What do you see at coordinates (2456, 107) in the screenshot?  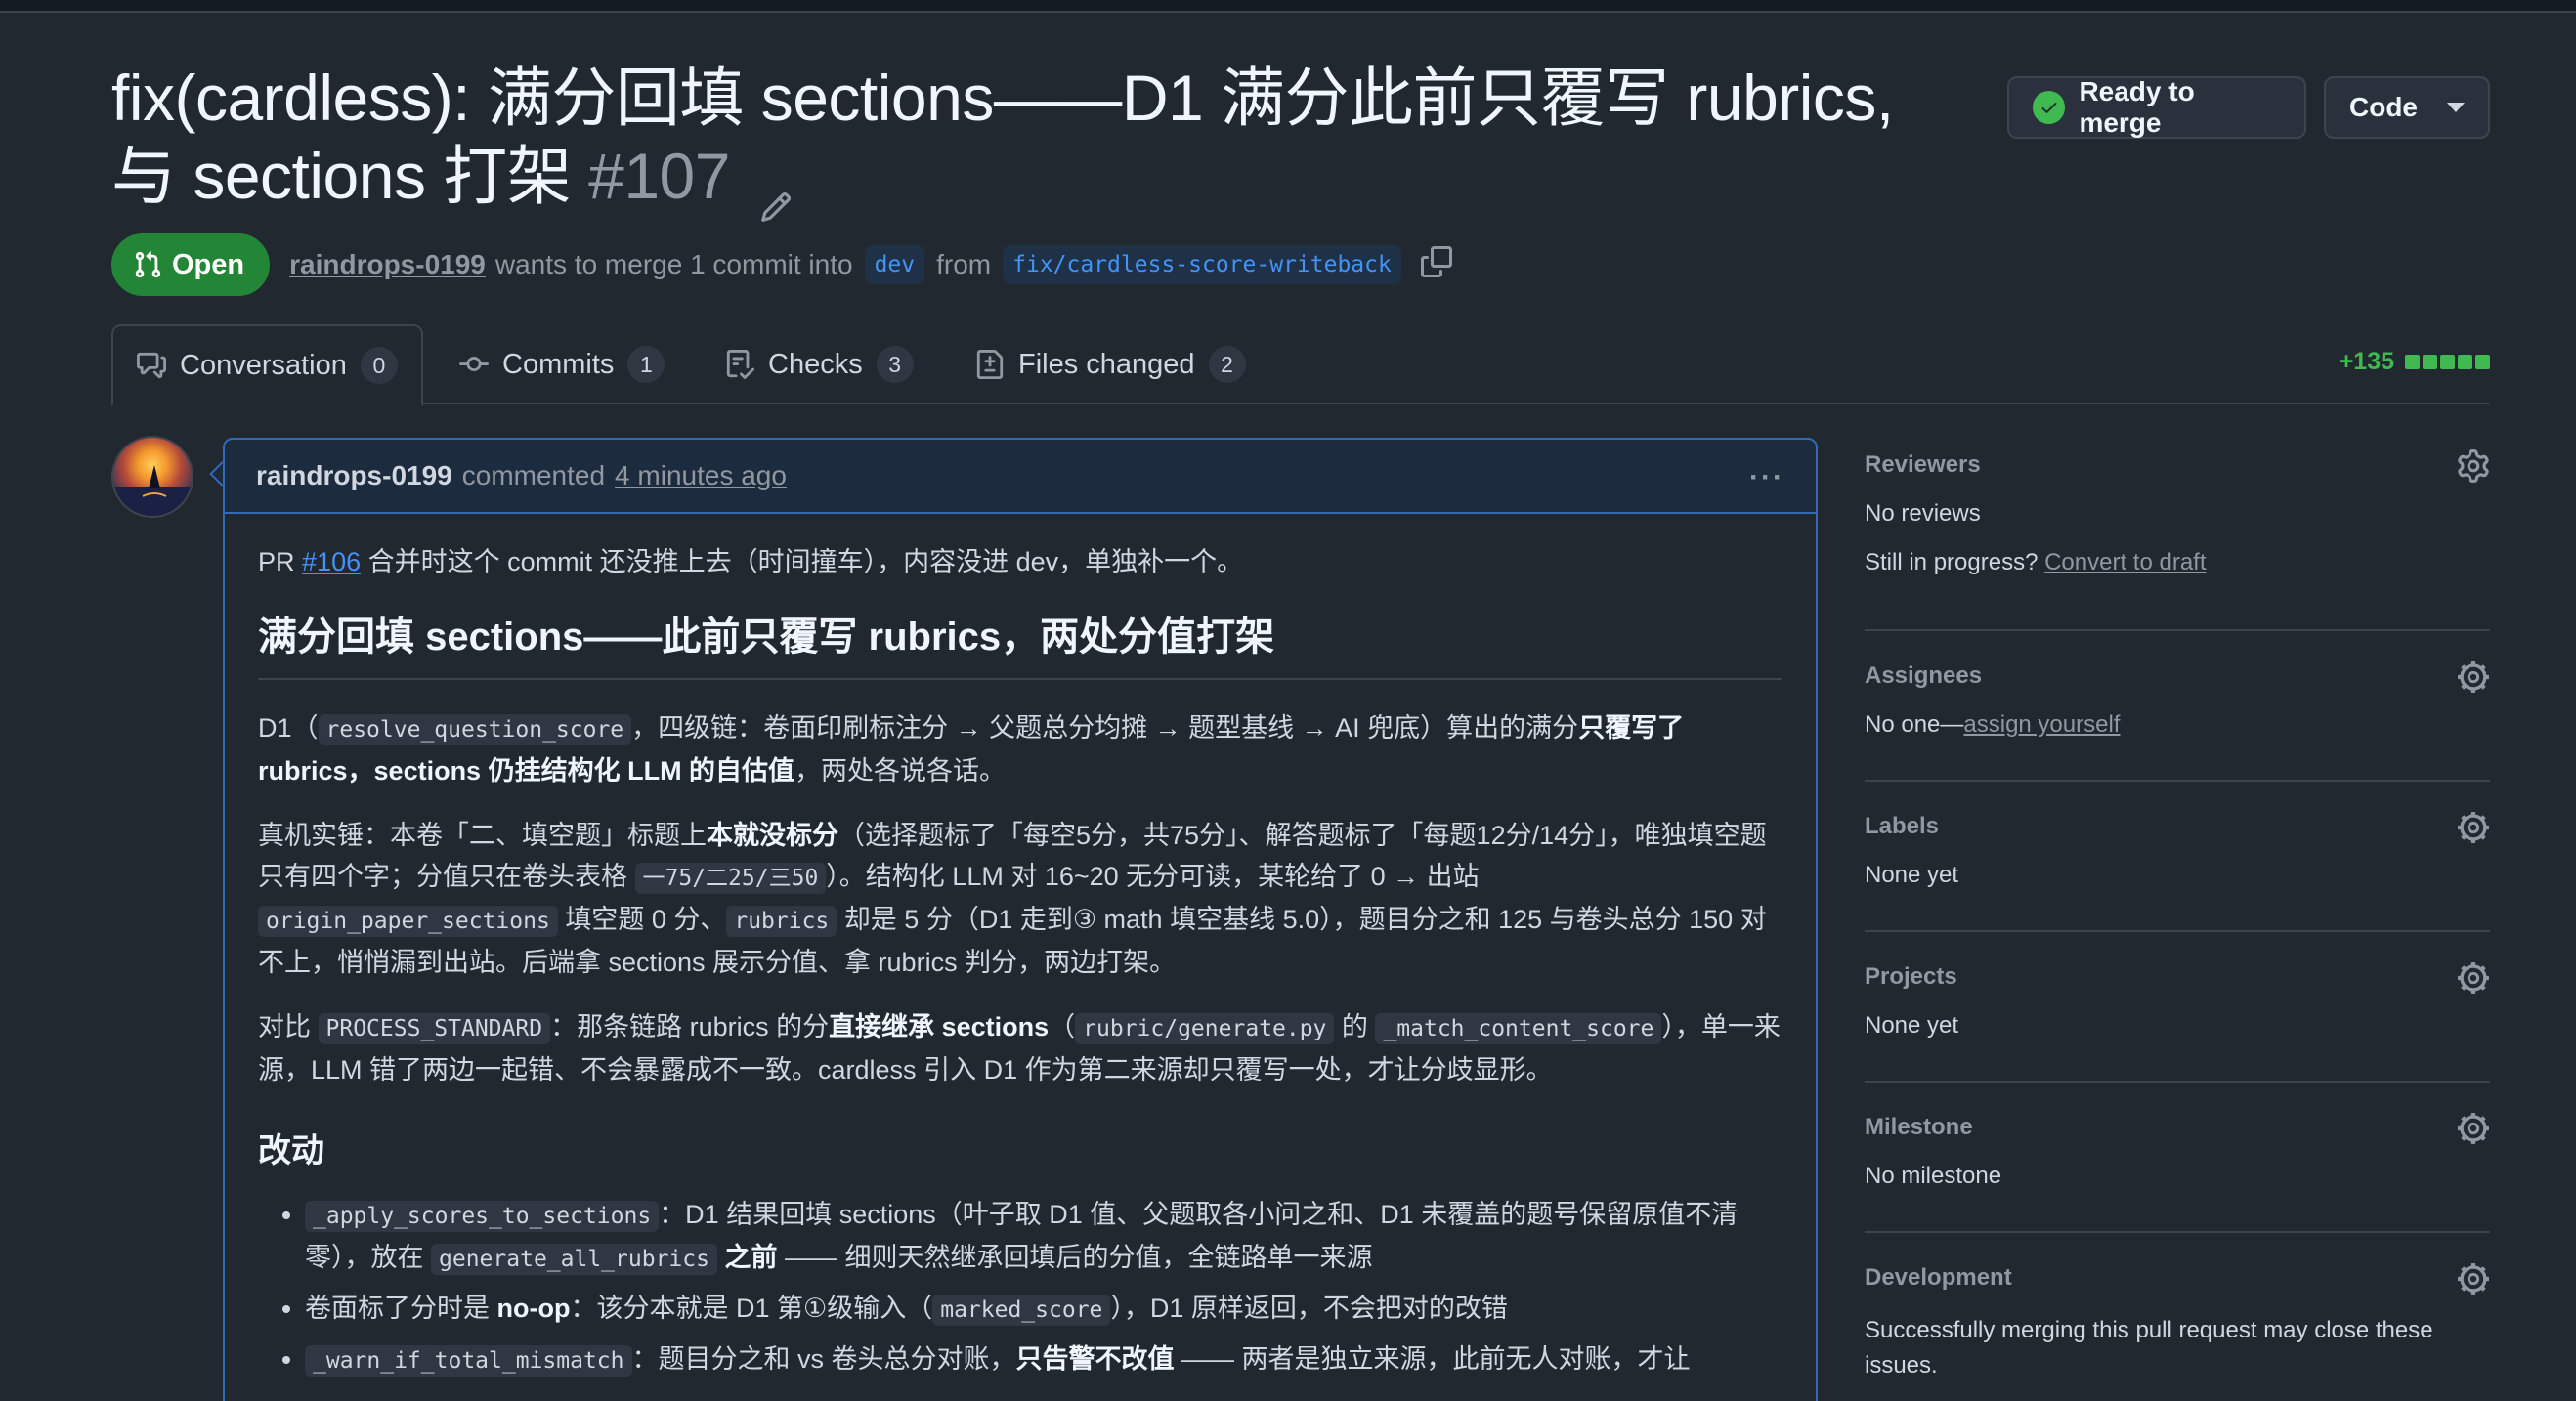 I see `chevron-down-icon` at bounding box center [2456, 107].